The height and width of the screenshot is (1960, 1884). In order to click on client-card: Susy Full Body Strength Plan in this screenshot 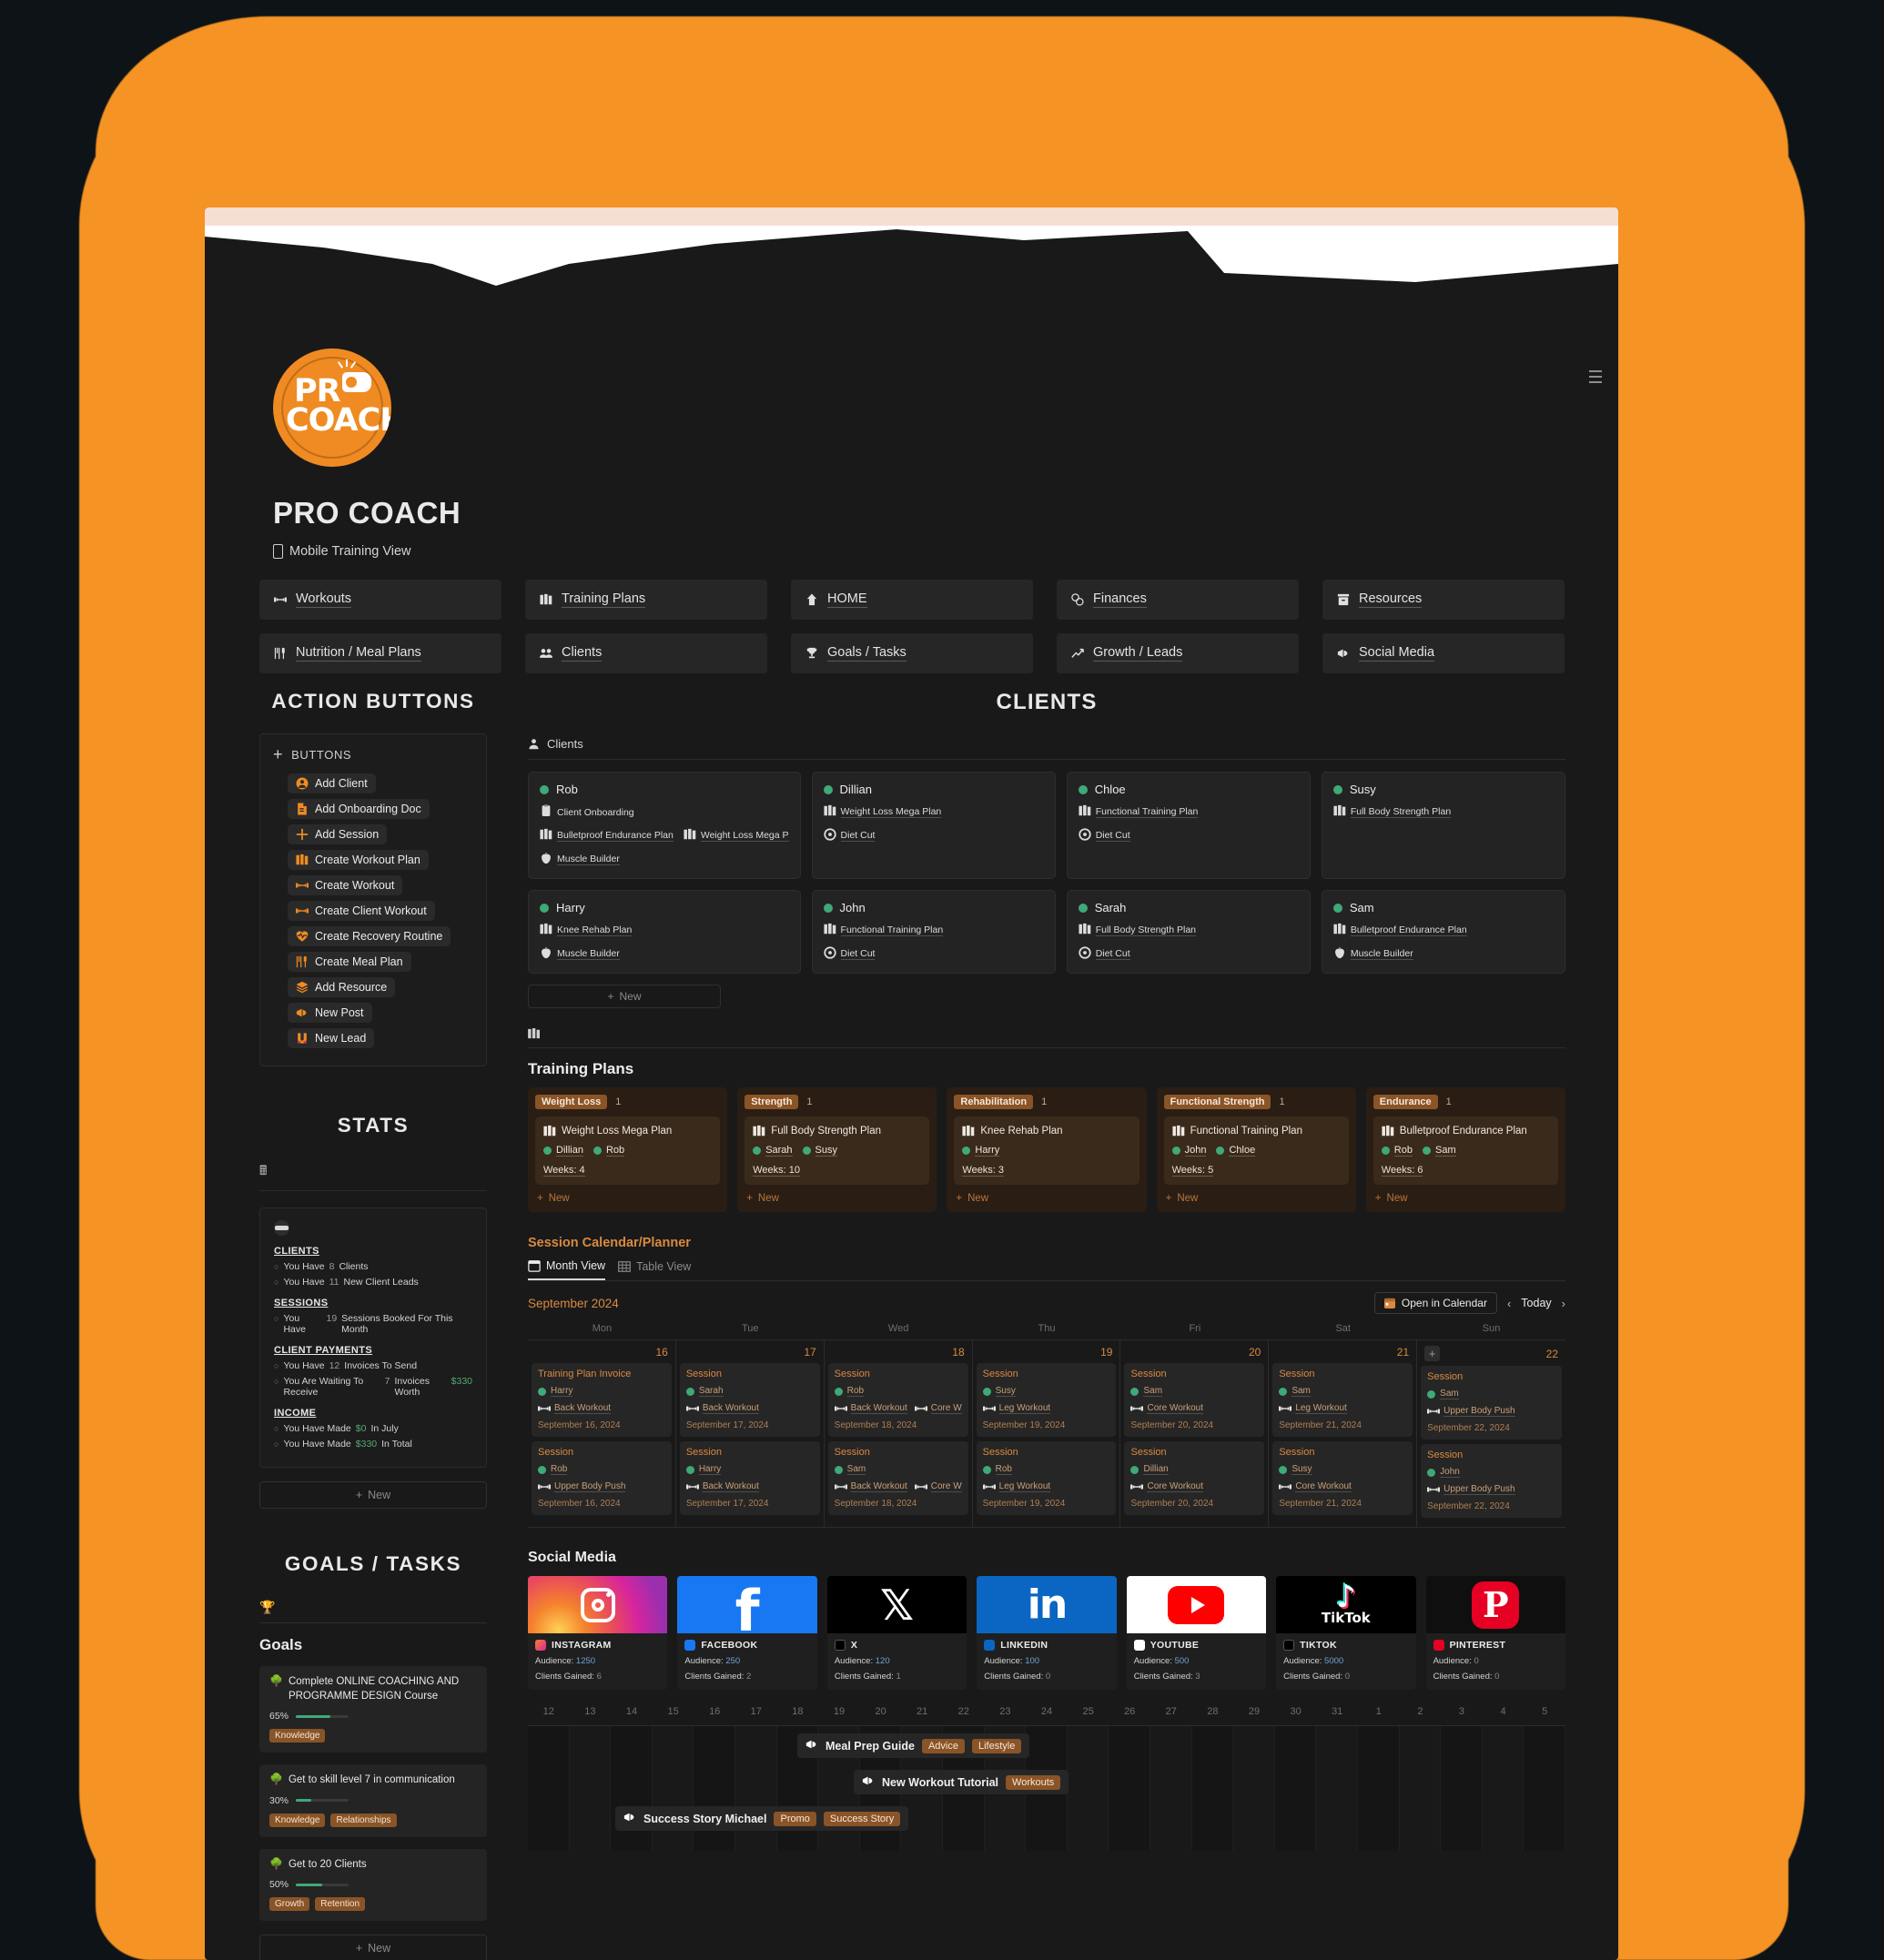, I will do `click(1443, 825)`.